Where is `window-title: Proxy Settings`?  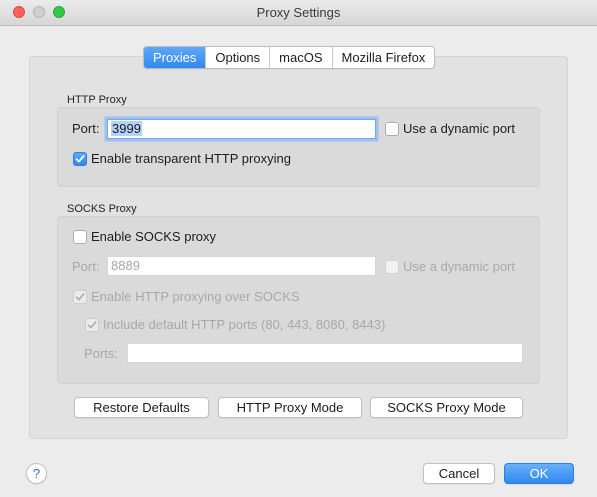 window-title: Proxy Settings is located at coordinates (298, 12).